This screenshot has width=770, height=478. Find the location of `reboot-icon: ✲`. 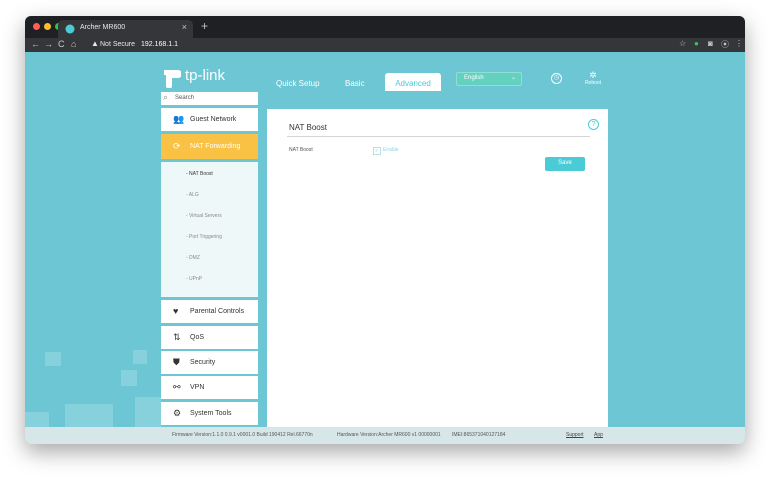

reboot-icon: ✲ is located at coordinates (593, 75).